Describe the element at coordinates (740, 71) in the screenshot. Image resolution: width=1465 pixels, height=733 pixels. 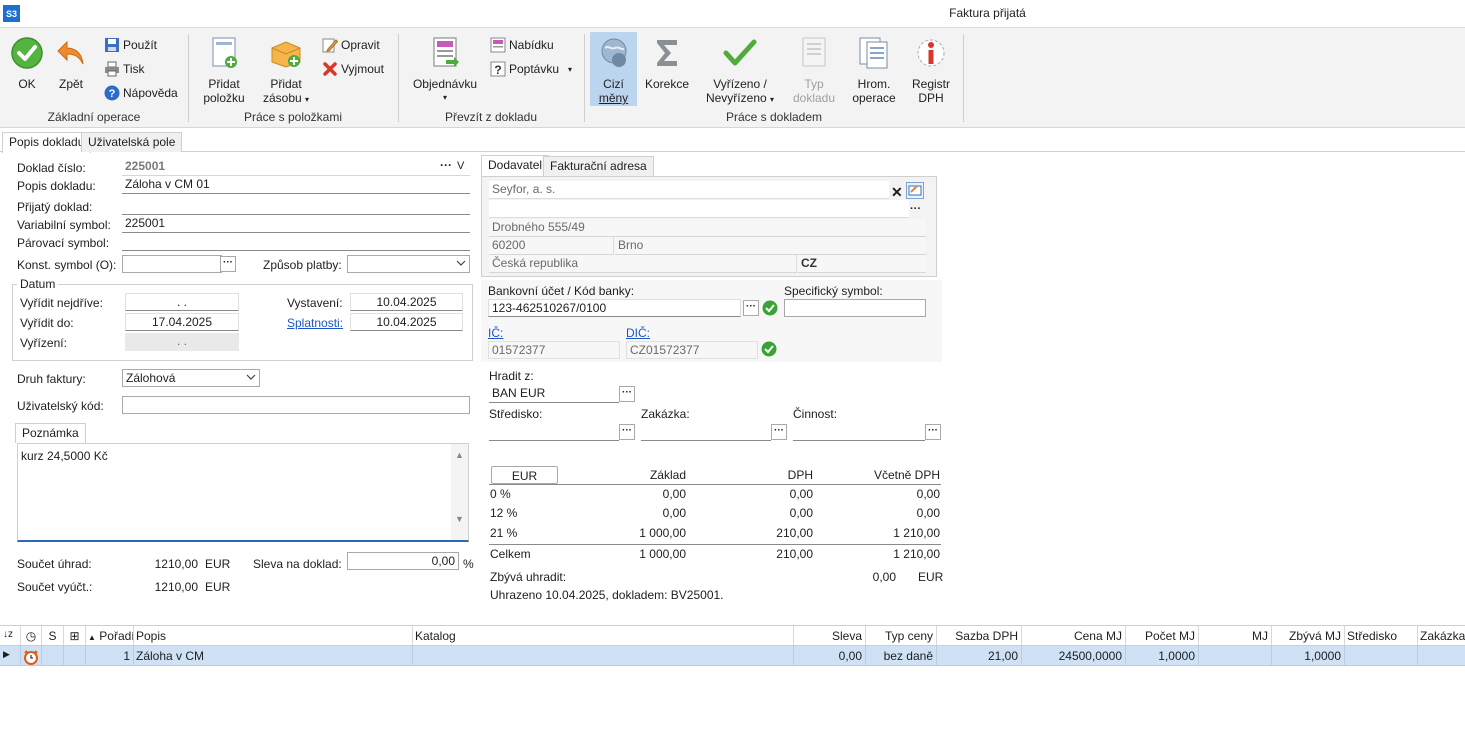
I see `resolved-toggle-button: Vyřízeno / Nevyřízeno ▾` at that location.